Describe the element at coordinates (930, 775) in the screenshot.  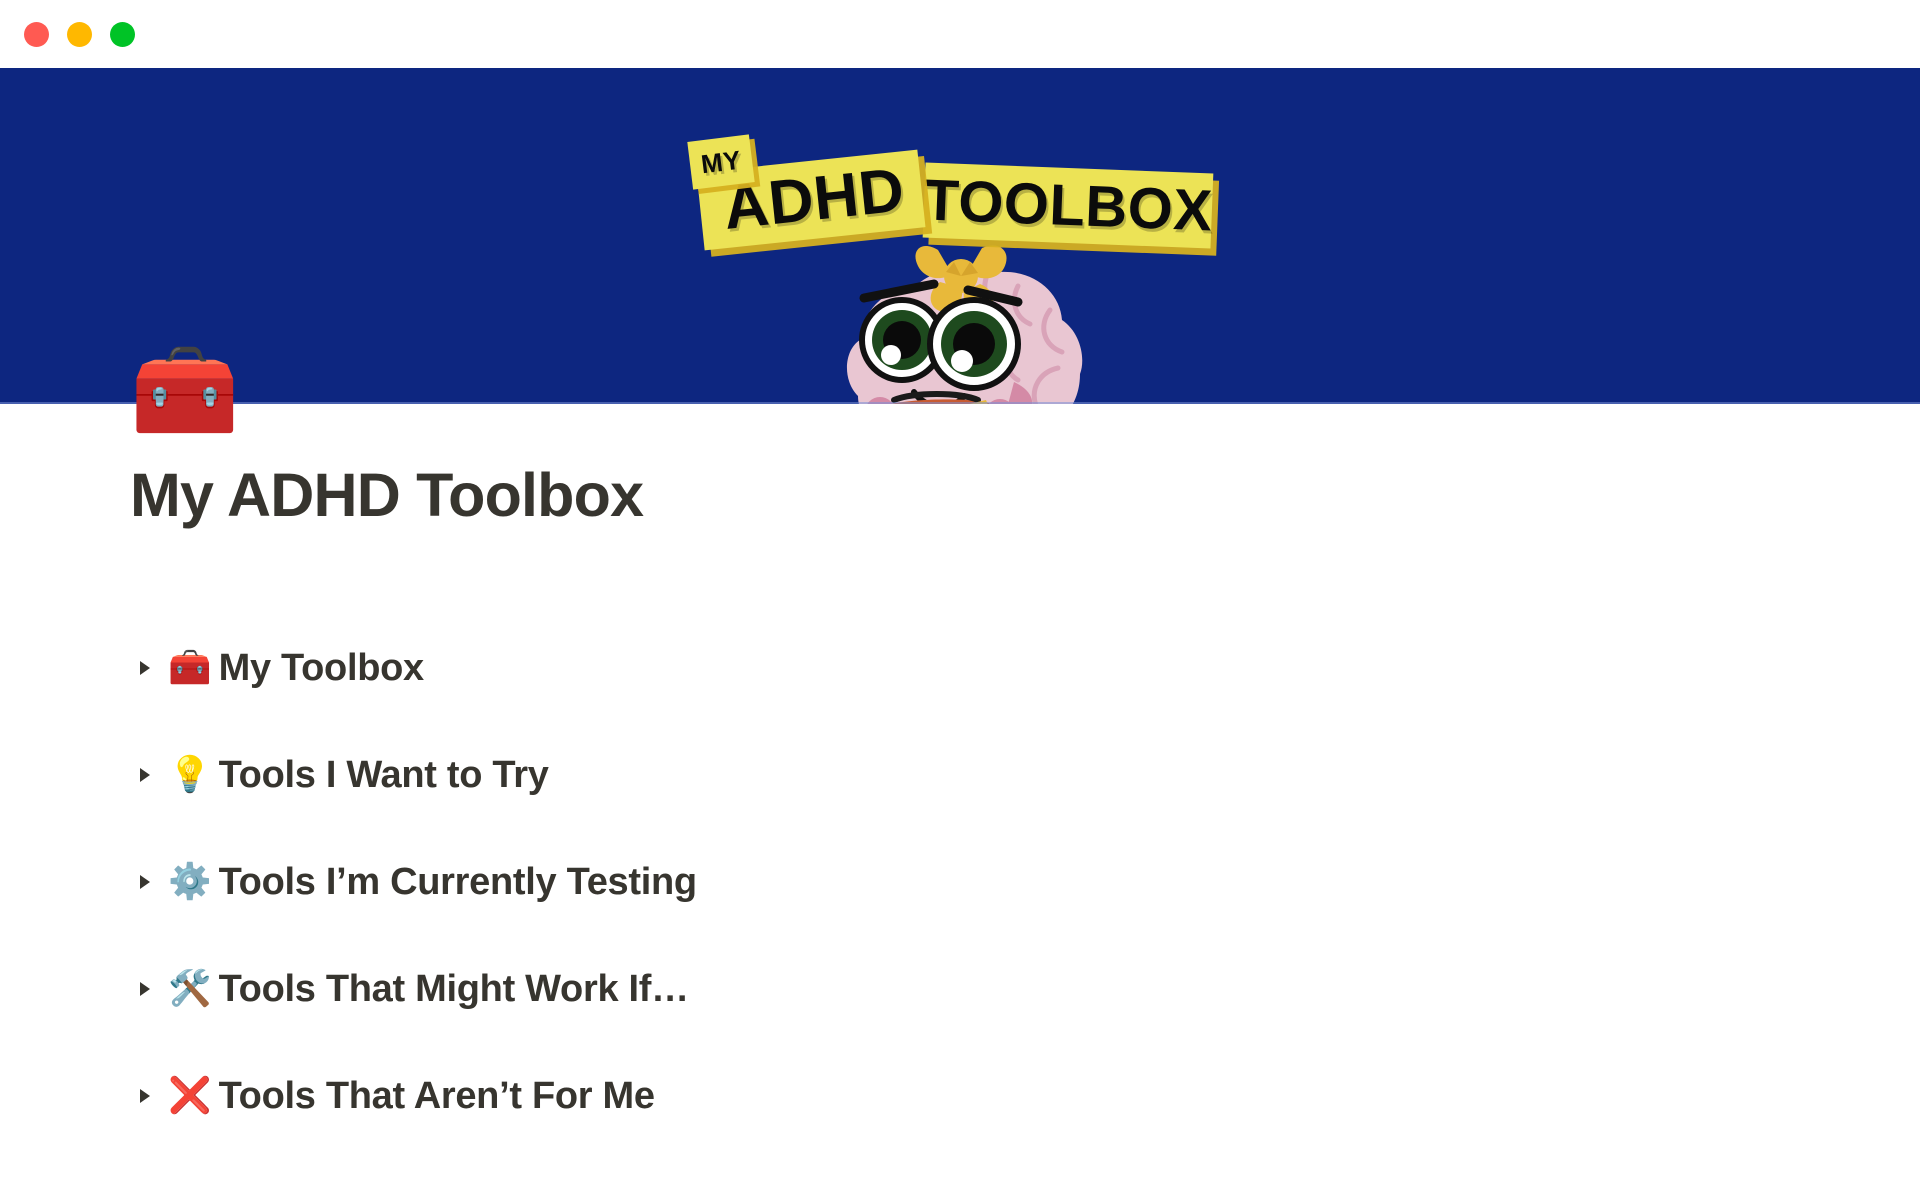
I see `toggle-block-tools-i-want-to-try: 💡 Tools I Want to Try` at that location.